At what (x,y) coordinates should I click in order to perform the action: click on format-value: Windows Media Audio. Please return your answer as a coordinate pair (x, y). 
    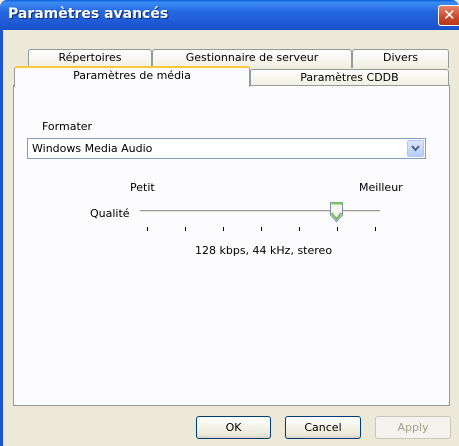
    Looking at the image, I should click on (92, 148).